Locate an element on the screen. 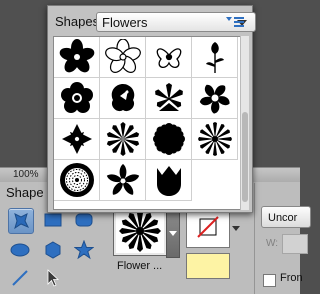 The width and height of the screenshot is (320, 294). flower-9-four-petal-icon is located at coordinates (76, 139).